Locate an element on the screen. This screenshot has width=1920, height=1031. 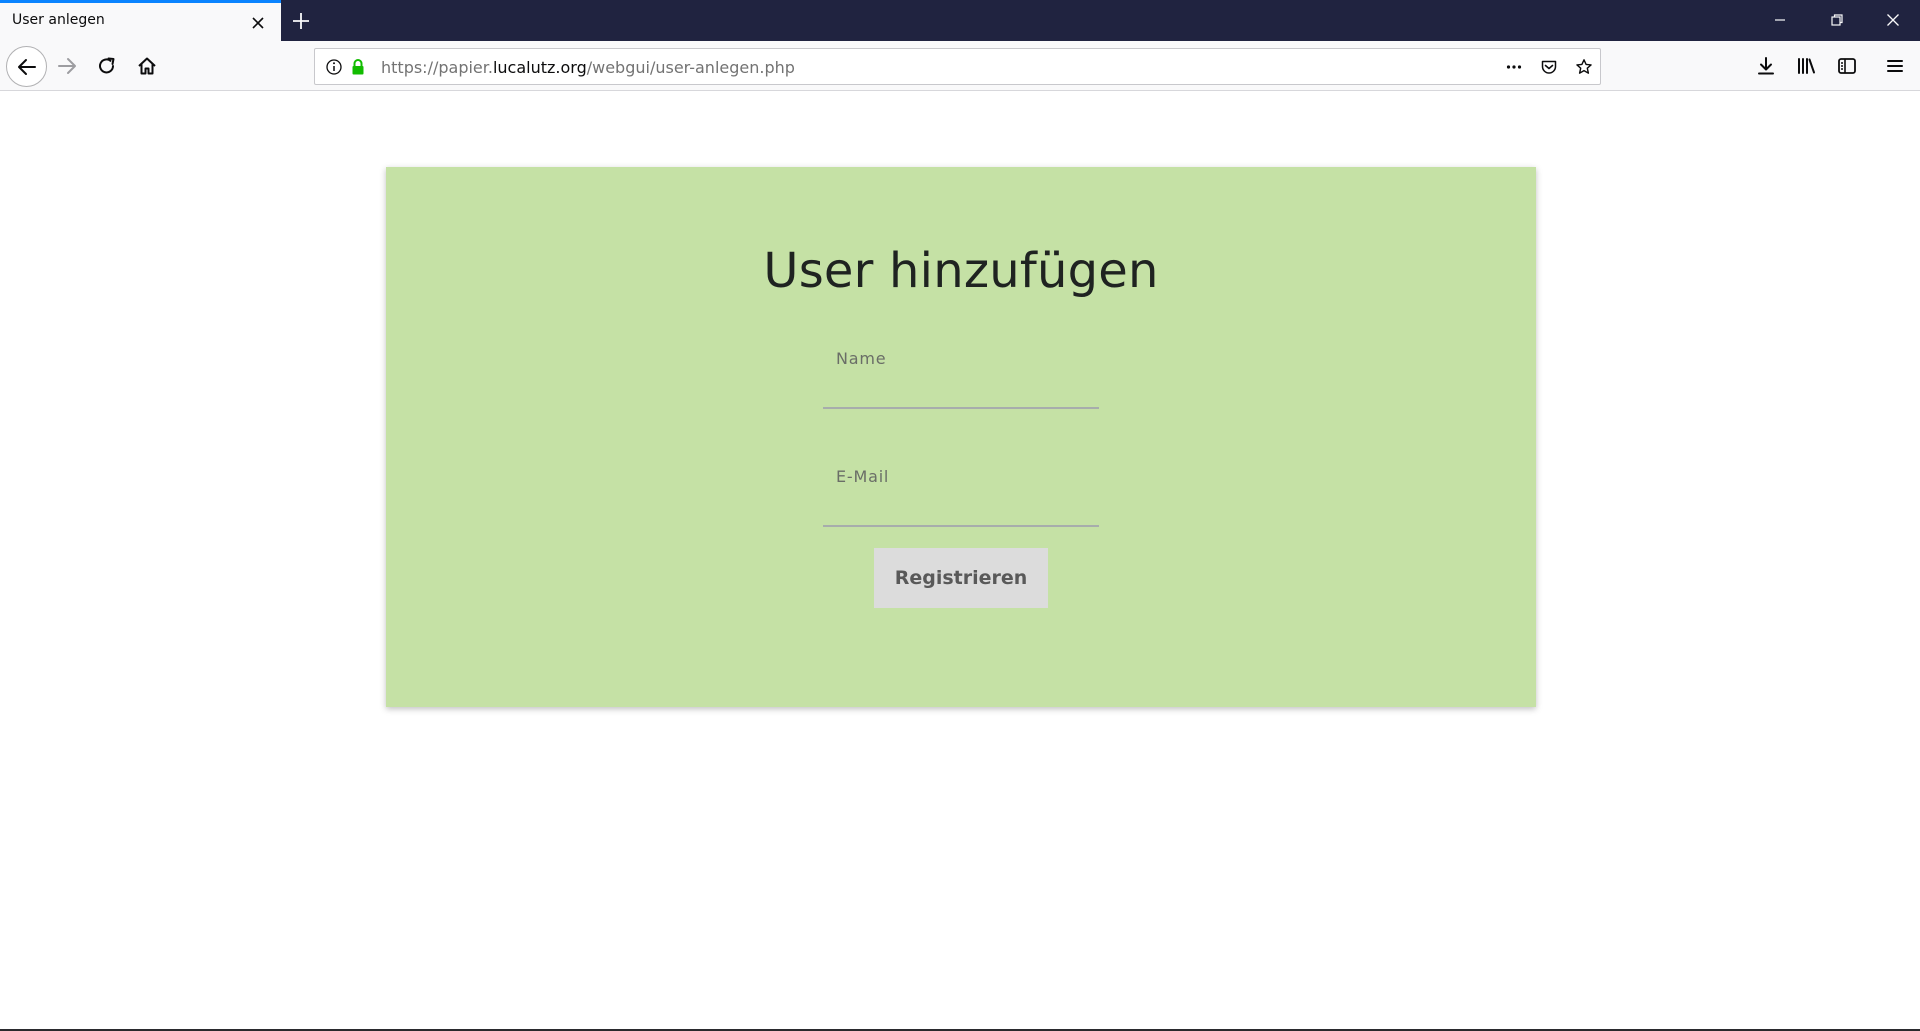
menu-button is located at coordinates (1895, 66).